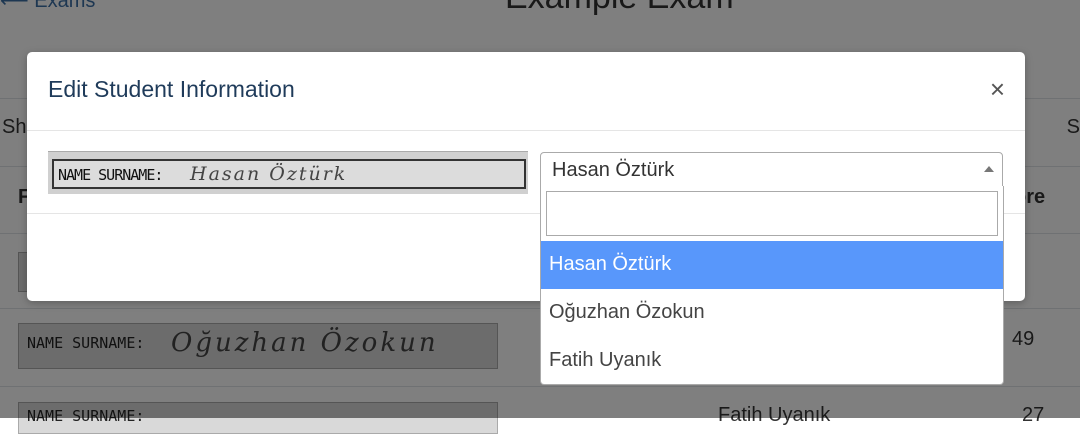 This screenshot has height=434, width=1080. Describe the element at coordinates (171, 89) in the screenshot. I see `modal-title: Edit Student Information` at that location.